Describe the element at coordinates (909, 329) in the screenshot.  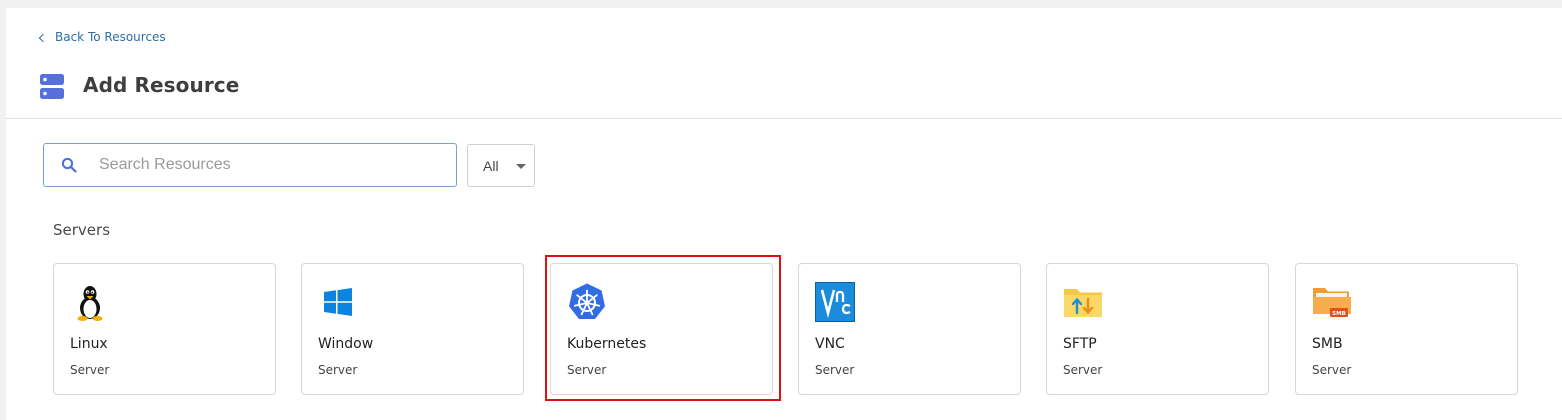
I see `resource-card-vnc: VNC Server` at that location.